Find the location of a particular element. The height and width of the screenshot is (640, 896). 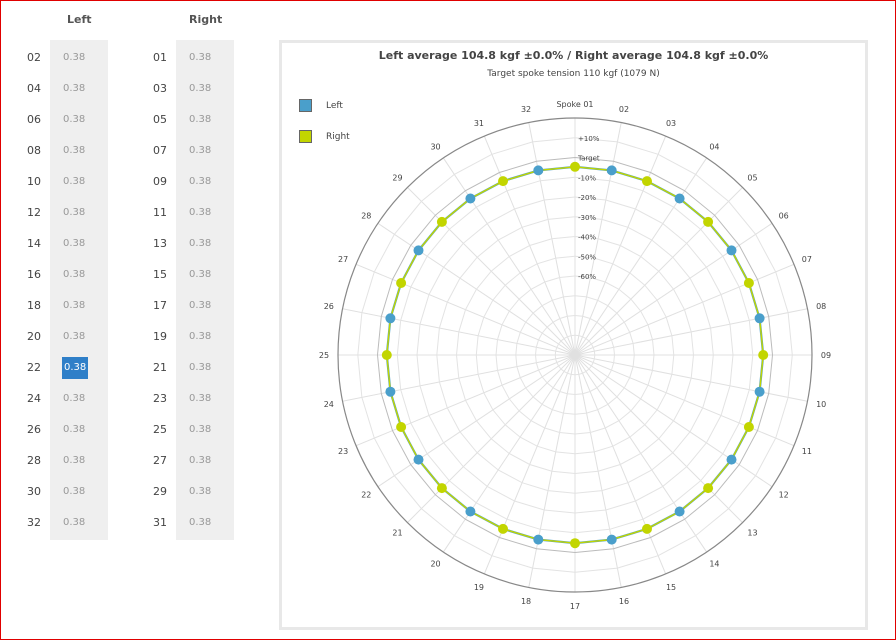

right-spoke-number: 13 is located at coordinates (160, 243).